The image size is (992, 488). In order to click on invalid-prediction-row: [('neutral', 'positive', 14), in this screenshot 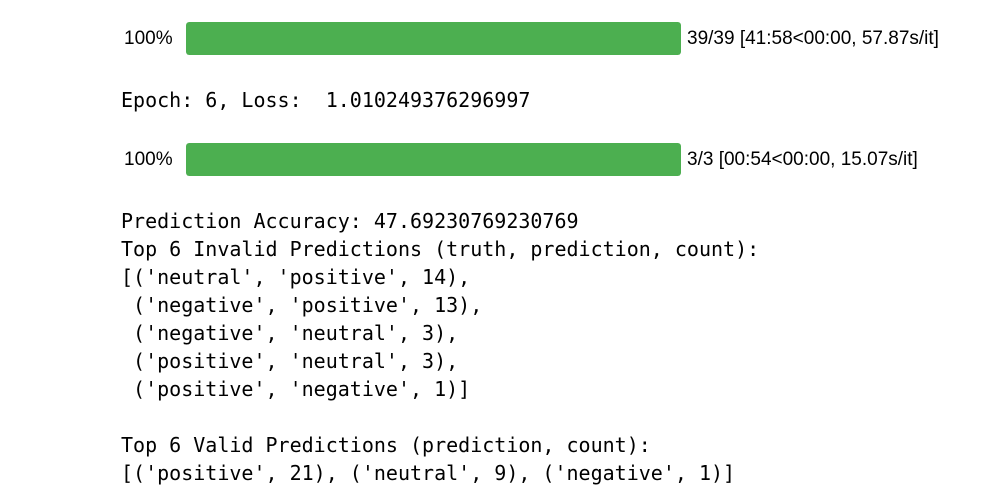, I will do `click(296, 277)`.